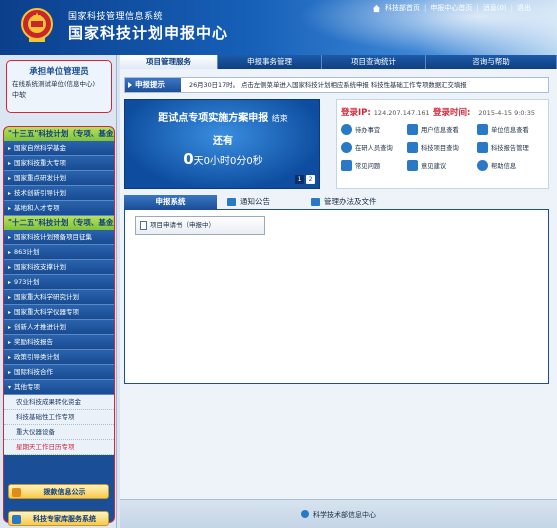  Describe the element at coordinates (412, 147) in the screenshot. I see `project-icon` at that location.